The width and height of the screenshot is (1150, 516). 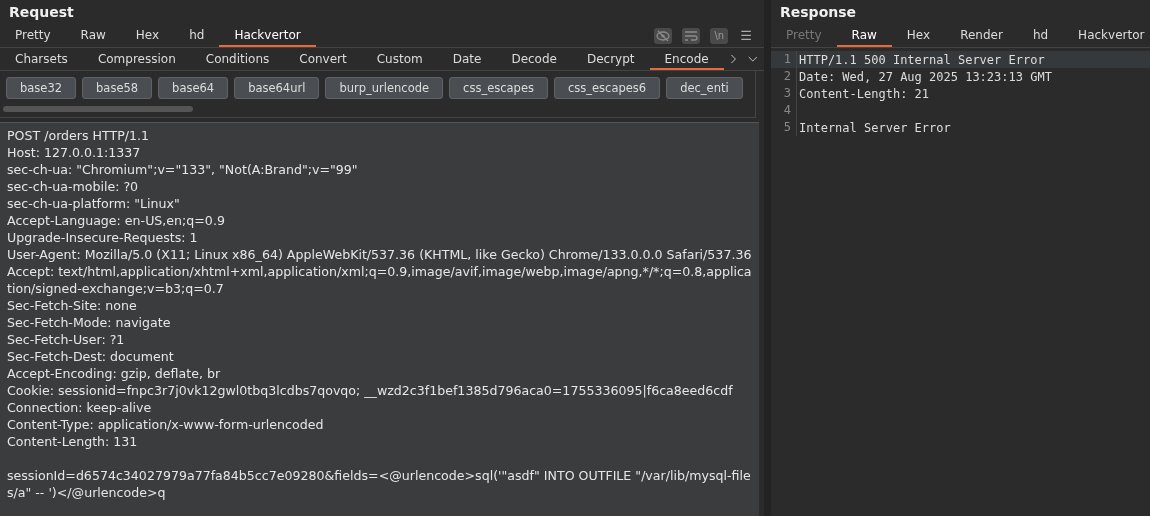 I want to click on category-tab: Decrypt, so click(x=610, y=59).